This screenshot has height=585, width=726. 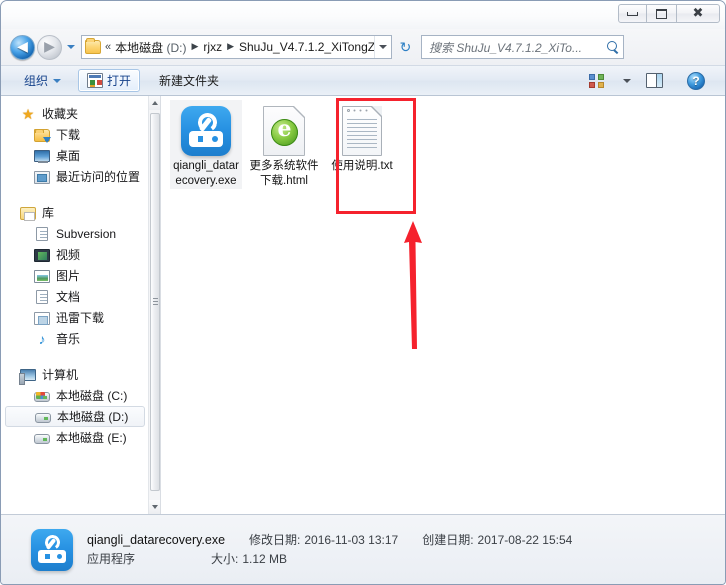 I want to click on sidebar-item-subversion: Subversion, so click(x=75, y=233).